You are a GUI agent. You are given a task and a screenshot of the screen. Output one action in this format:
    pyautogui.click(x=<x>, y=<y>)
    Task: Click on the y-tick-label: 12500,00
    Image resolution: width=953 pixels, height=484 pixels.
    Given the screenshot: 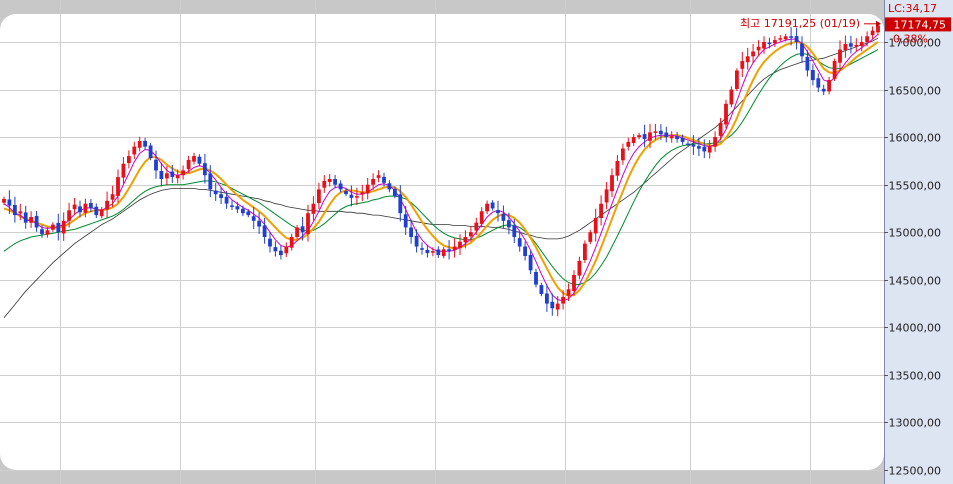 What is the action you would take?
    pyautogui.click(x=915, y=471)
    